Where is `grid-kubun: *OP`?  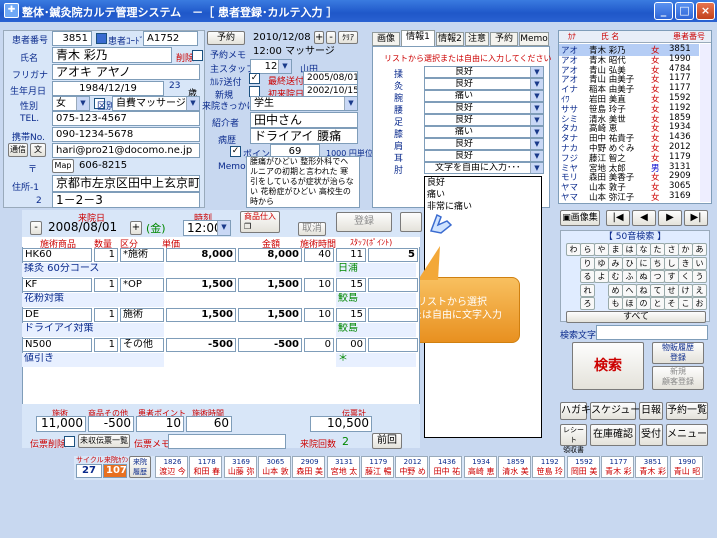 grid-kubun: *OP is located at coordinates (142, 285).